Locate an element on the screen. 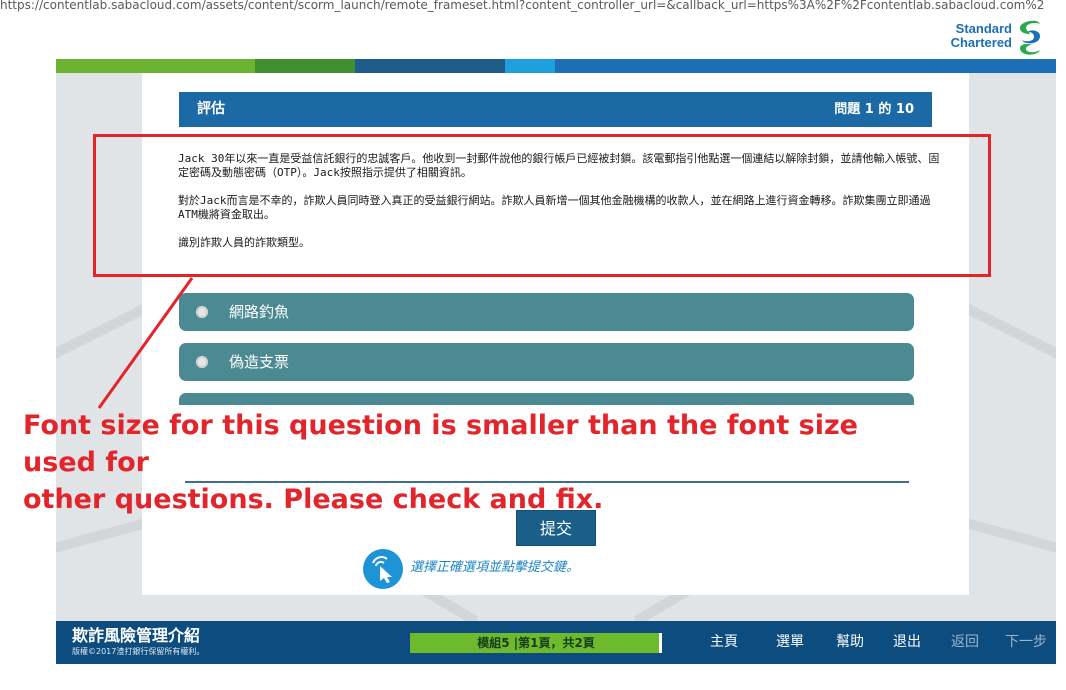 This screenshot has height=690, width=1066. nav-home: 主頁 is located at coordinates (724, 642).